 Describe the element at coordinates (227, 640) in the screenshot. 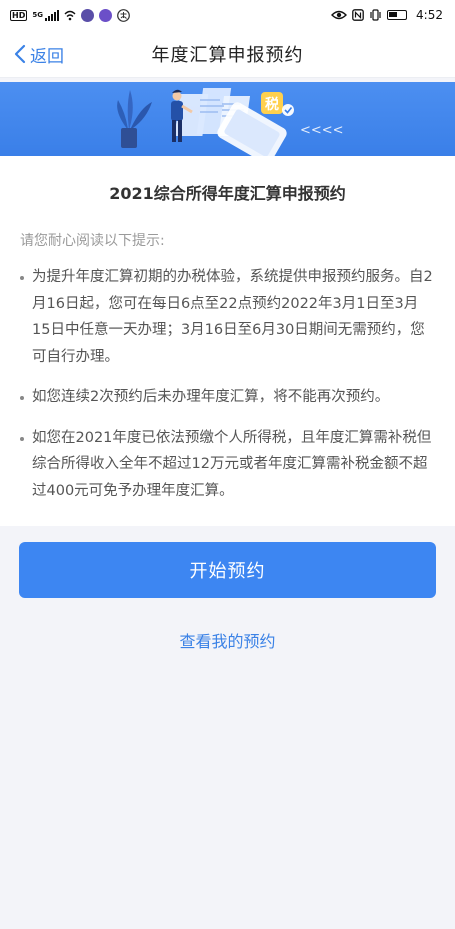

I see `view-my-reservations-link: 查看我的预约` at that location.